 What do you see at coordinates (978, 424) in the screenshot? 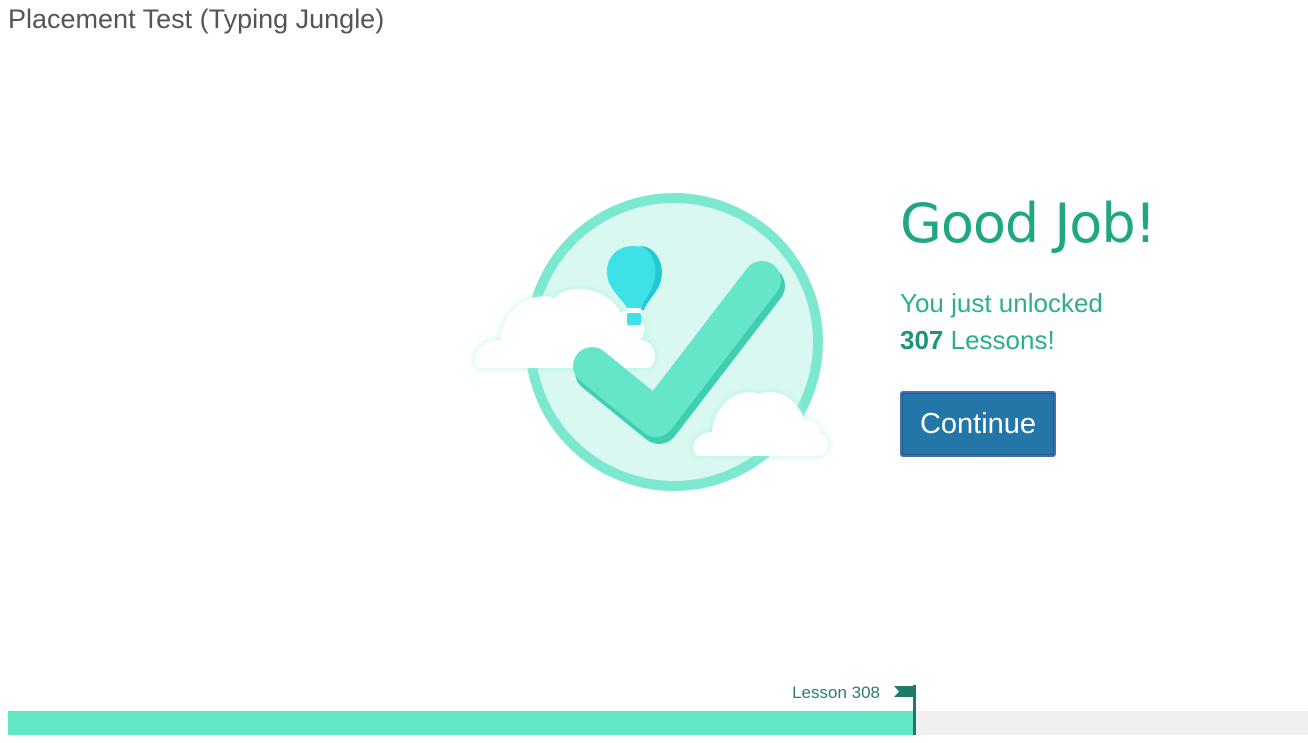
I see `continue-button: Continue` at bounding box center [978, 424].